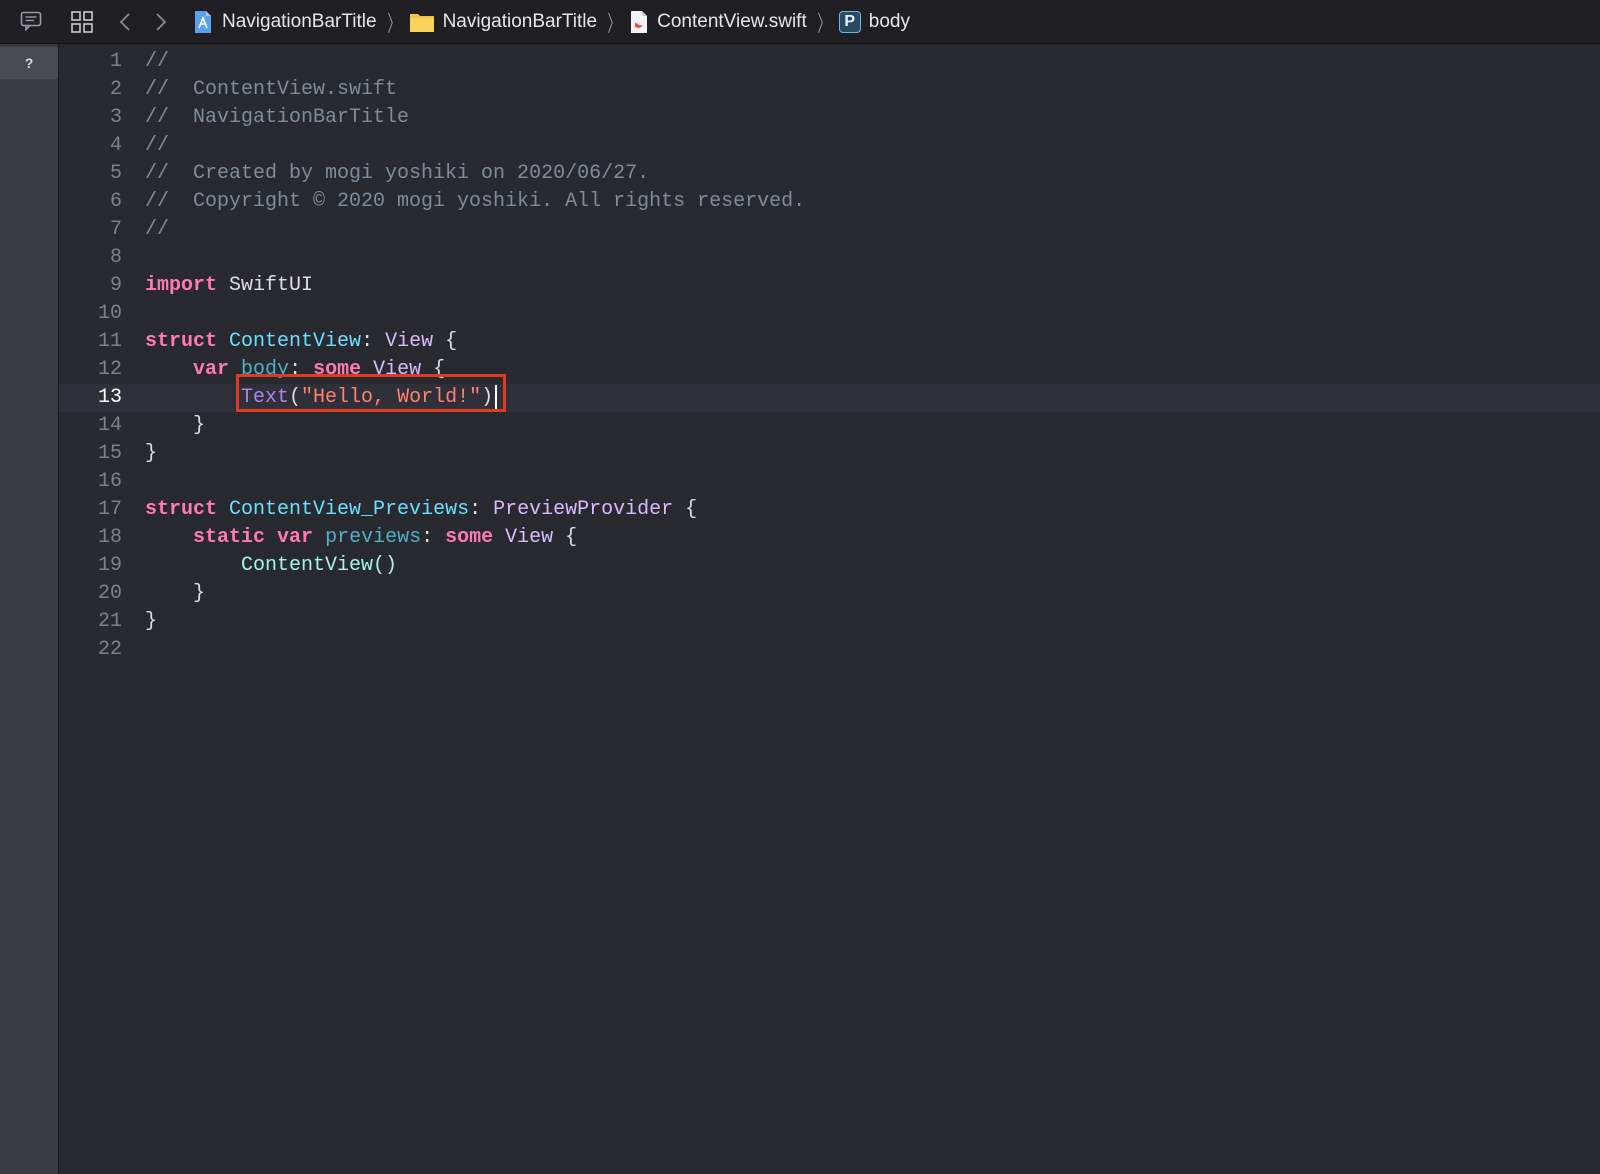  I want to click on line-number: 13, so click(109, 397).